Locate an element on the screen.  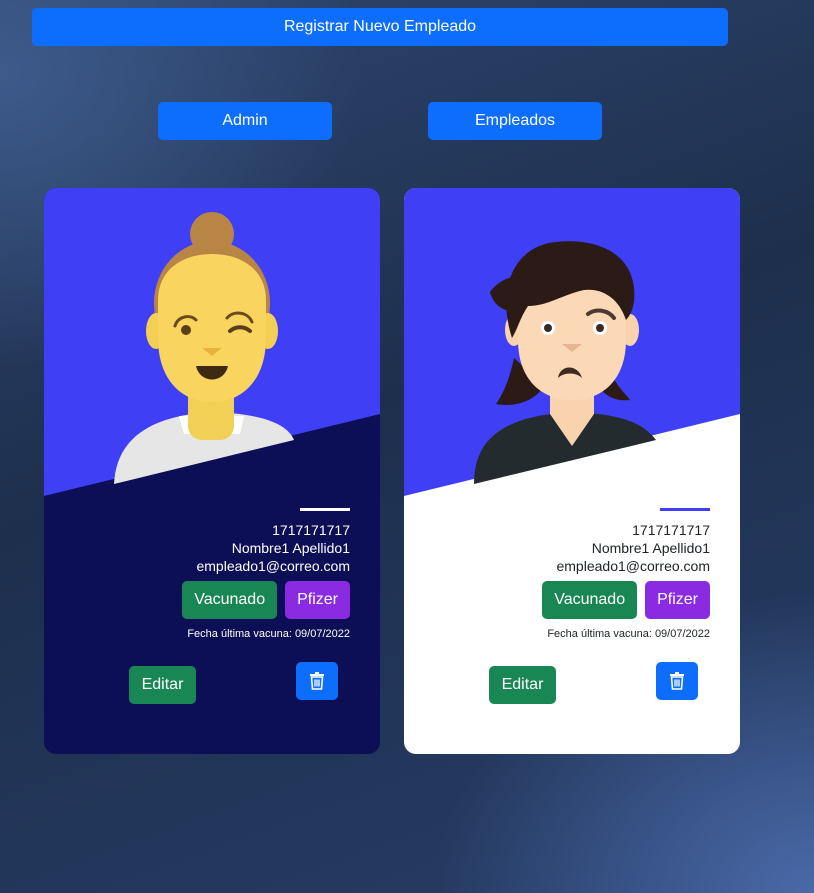
empleados-button: Empleados is located at coordinates (515, 121).